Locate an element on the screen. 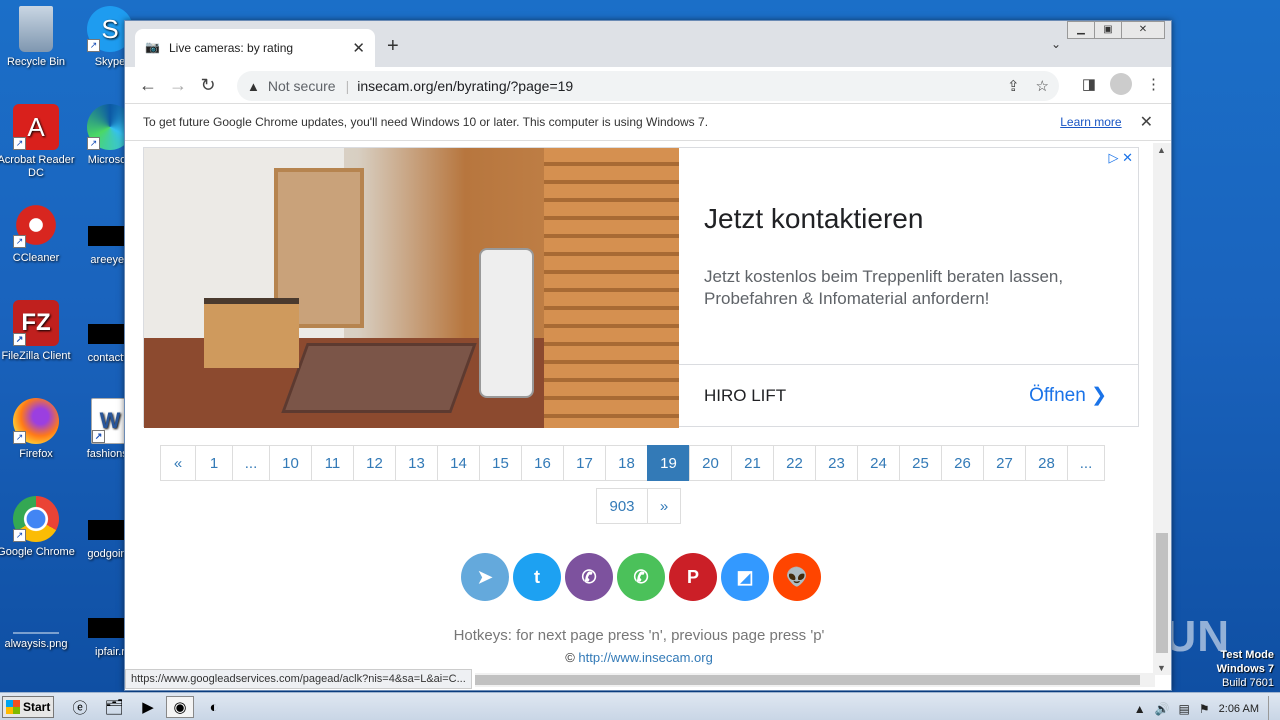  network-icon: ▤ is located at coordinates (1184, 709).